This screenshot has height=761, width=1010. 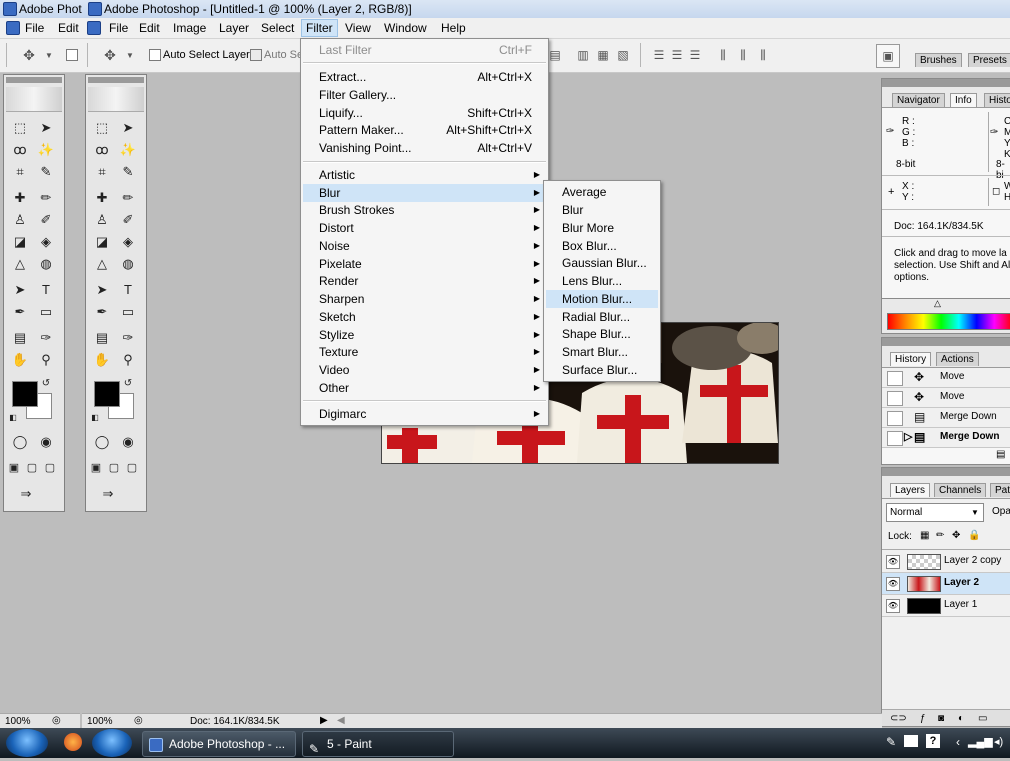 What do you see at coordinates (911, 359) in the screenshot?
I see `tab-history: History` at bounding box center [911, 359].